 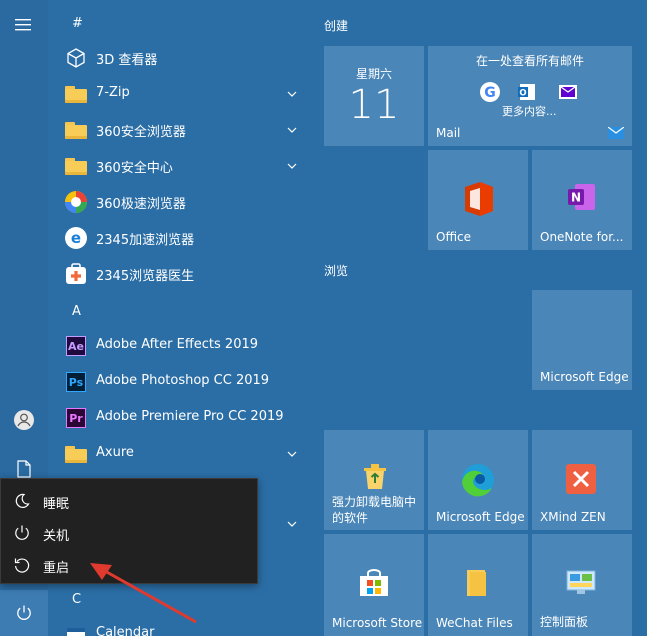 I want to click on edge-icon, so click(x=478, y=480).